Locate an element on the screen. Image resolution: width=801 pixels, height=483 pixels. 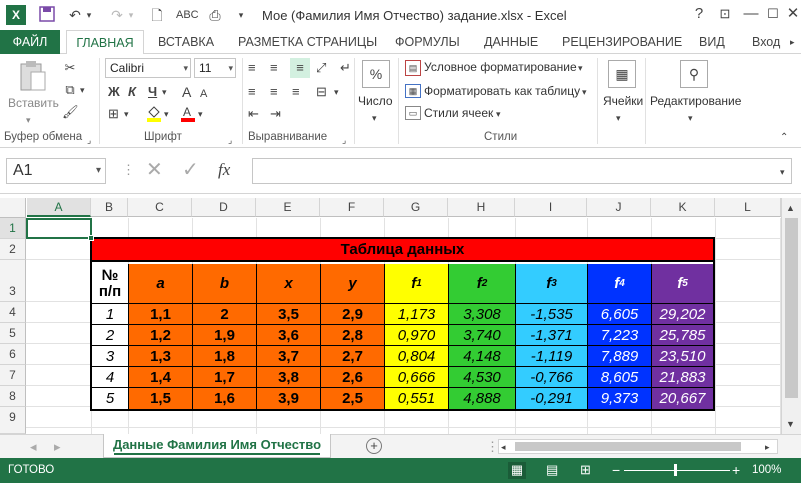
clipboard-launcher-icon: ⌟ is located at coordinates (89, 140).